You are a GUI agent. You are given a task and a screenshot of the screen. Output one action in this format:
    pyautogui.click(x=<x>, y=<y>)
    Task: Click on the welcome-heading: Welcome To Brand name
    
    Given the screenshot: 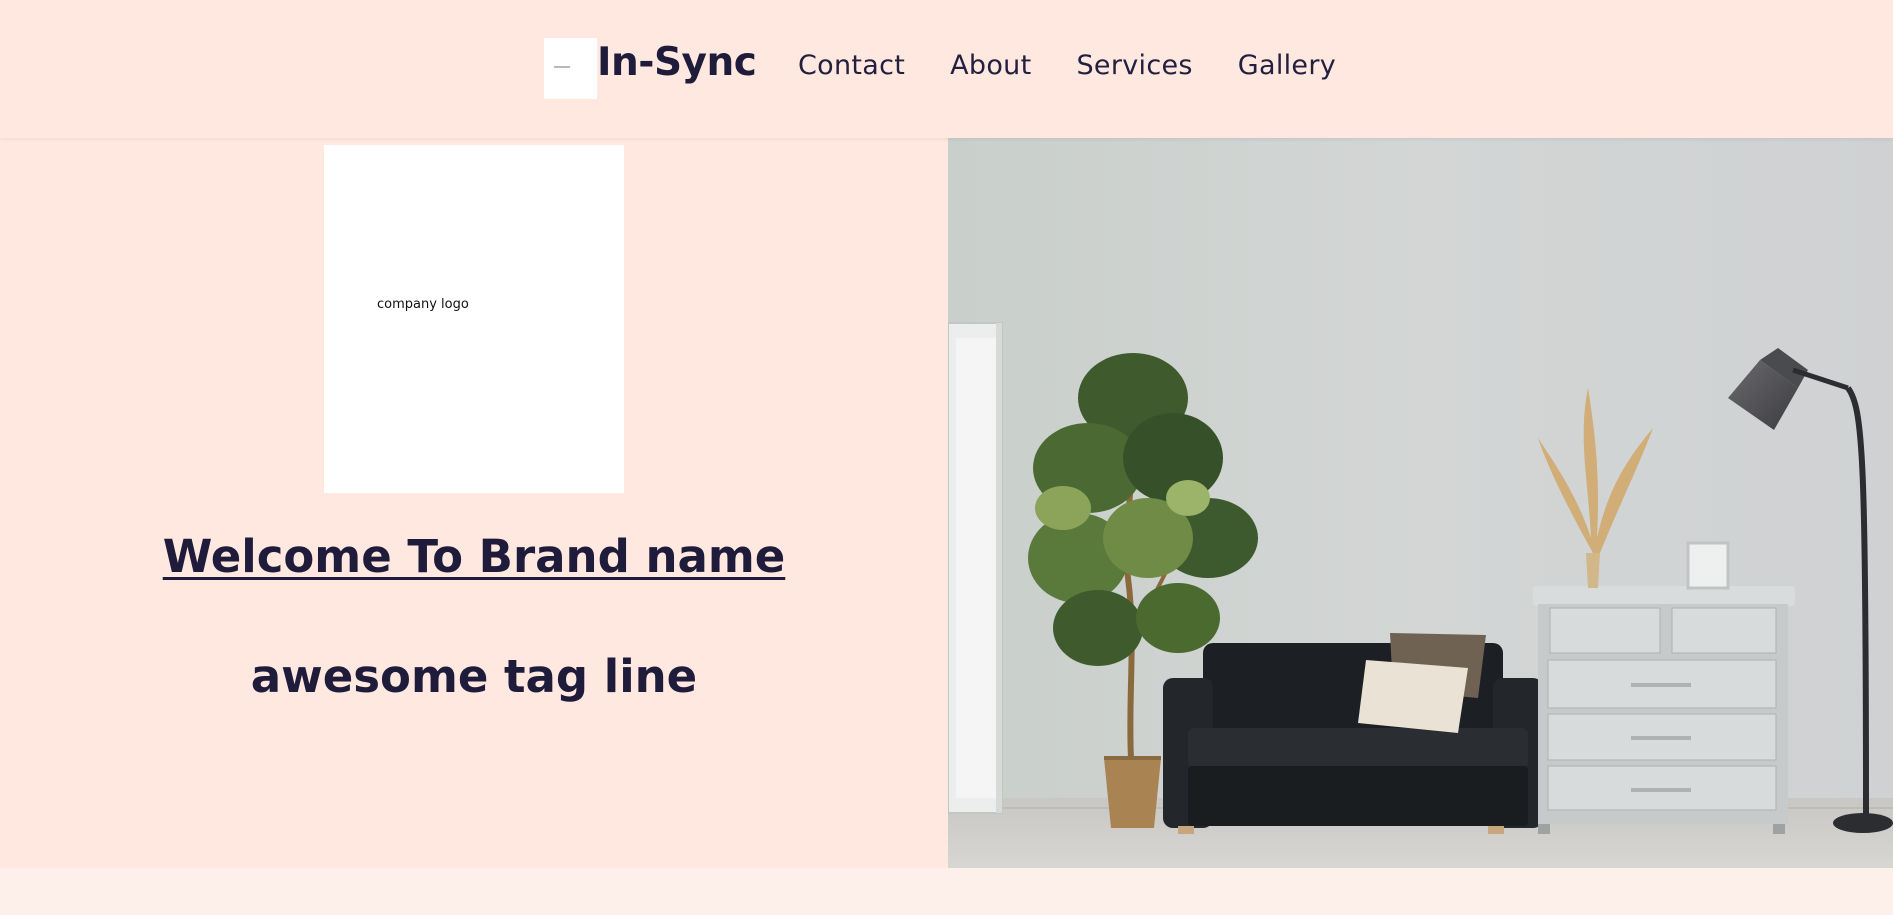 What is the action you would take?
    pyautogui.click(x=474, y=556)
    